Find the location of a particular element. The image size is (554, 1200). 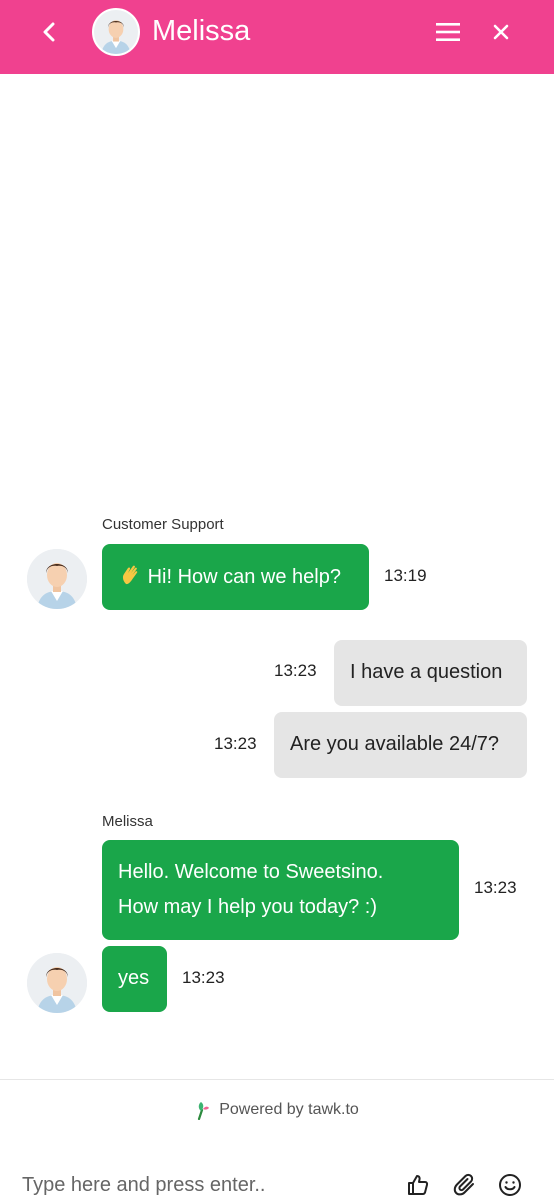

close-icon is located at coordinates (501, 32).